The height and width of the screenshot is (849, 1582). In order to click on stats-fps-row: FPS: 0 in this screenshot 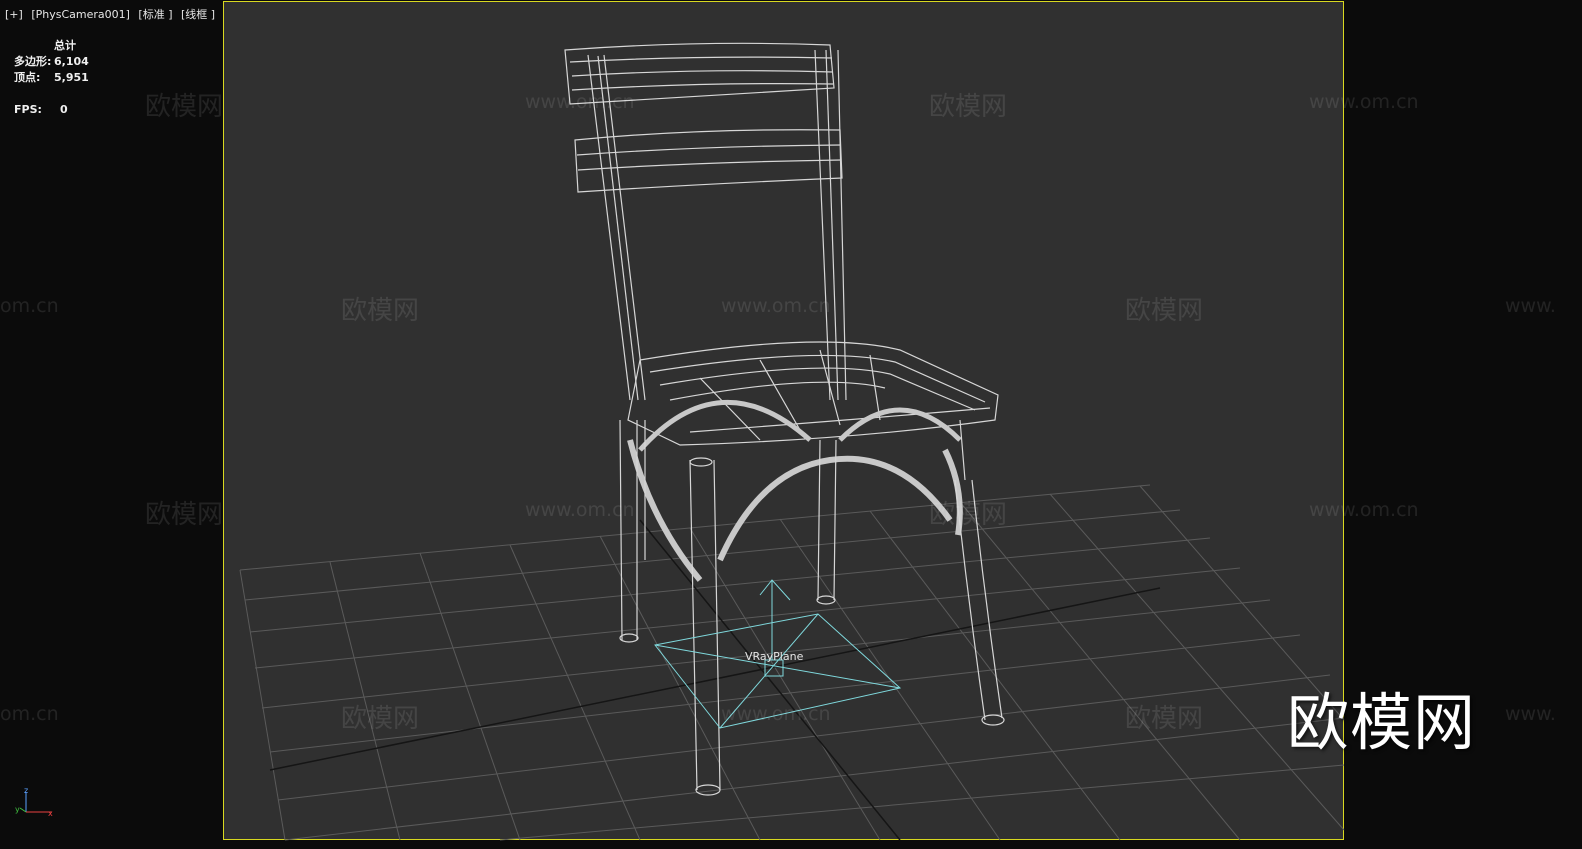, I will do `click(51, 110)`.